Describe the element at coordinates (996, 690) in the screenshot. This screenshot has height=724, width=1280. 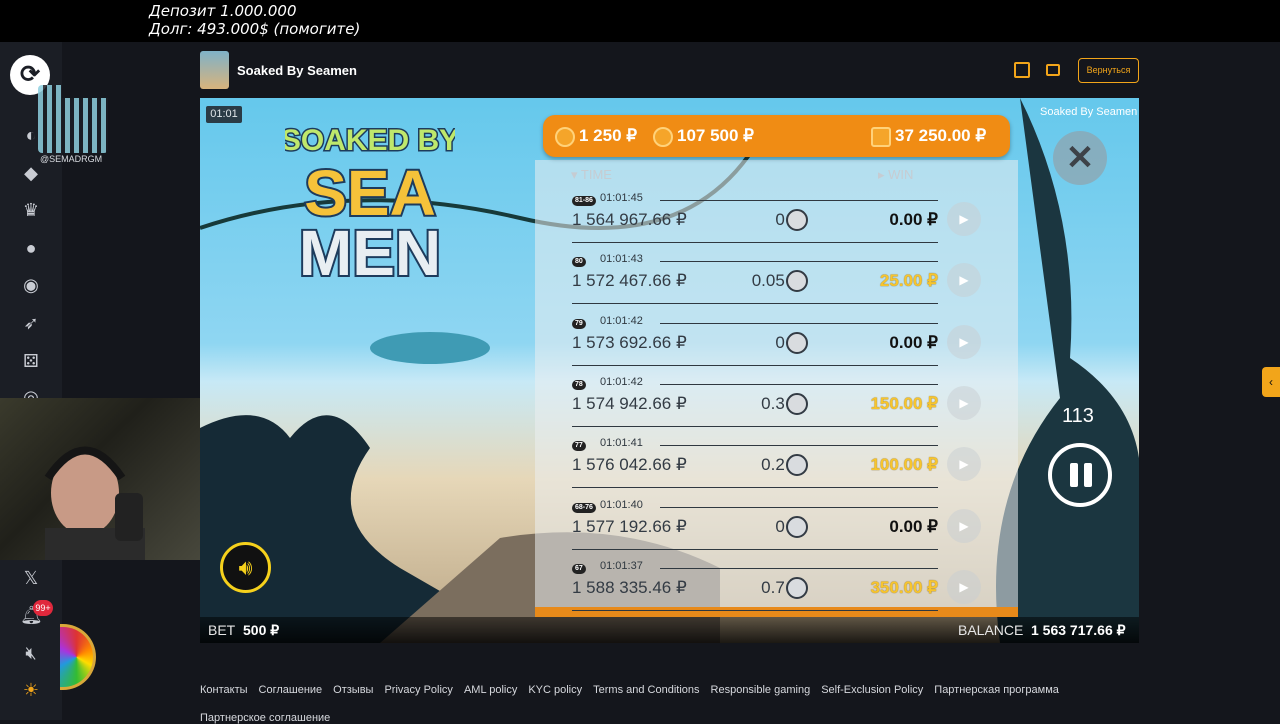
I see `footer-link: Партнерская программа` at that location.